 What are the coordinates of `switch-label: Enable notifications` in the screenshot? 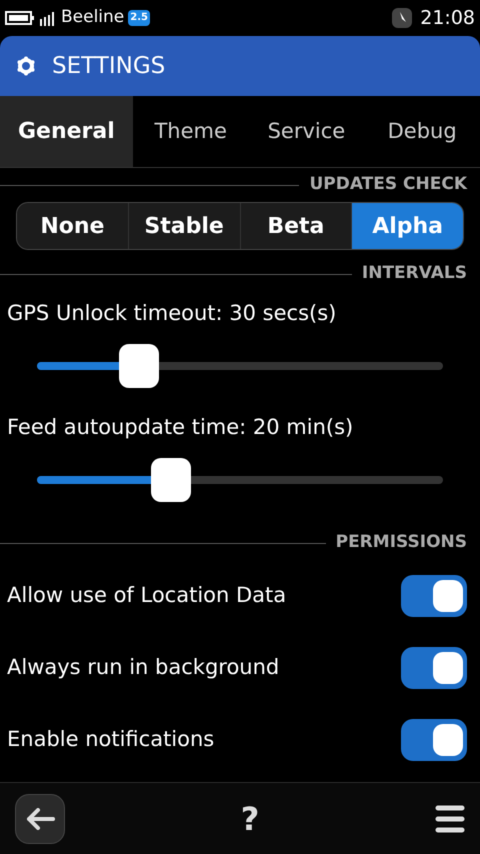 It's located at (110, 740).